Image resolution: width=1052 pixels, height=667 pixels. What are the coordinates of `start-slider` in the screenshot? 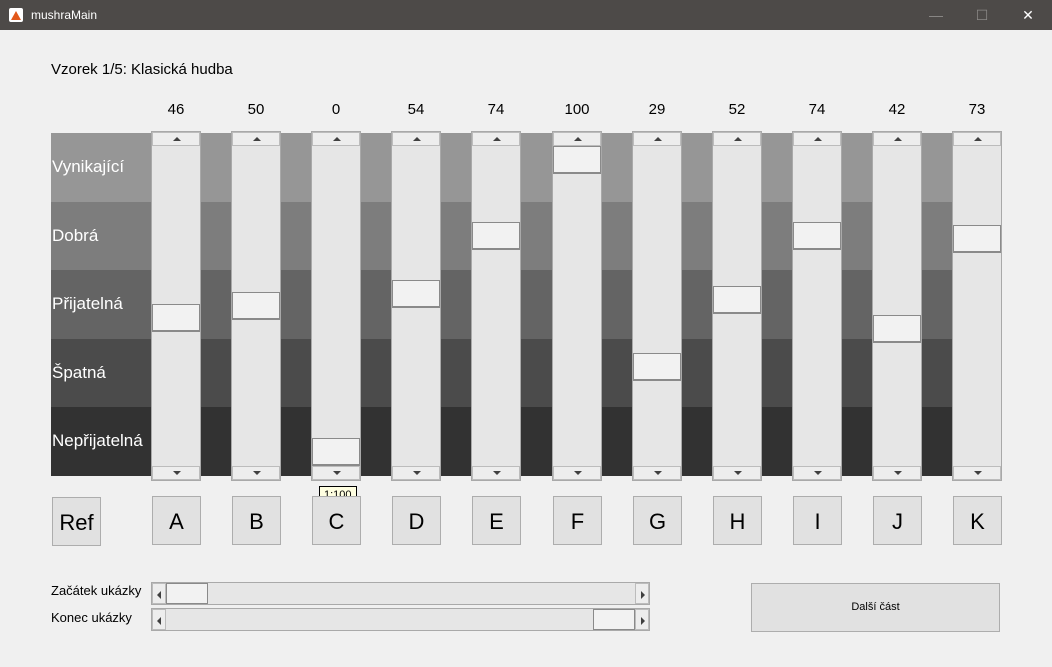 It's located at (400, 593).